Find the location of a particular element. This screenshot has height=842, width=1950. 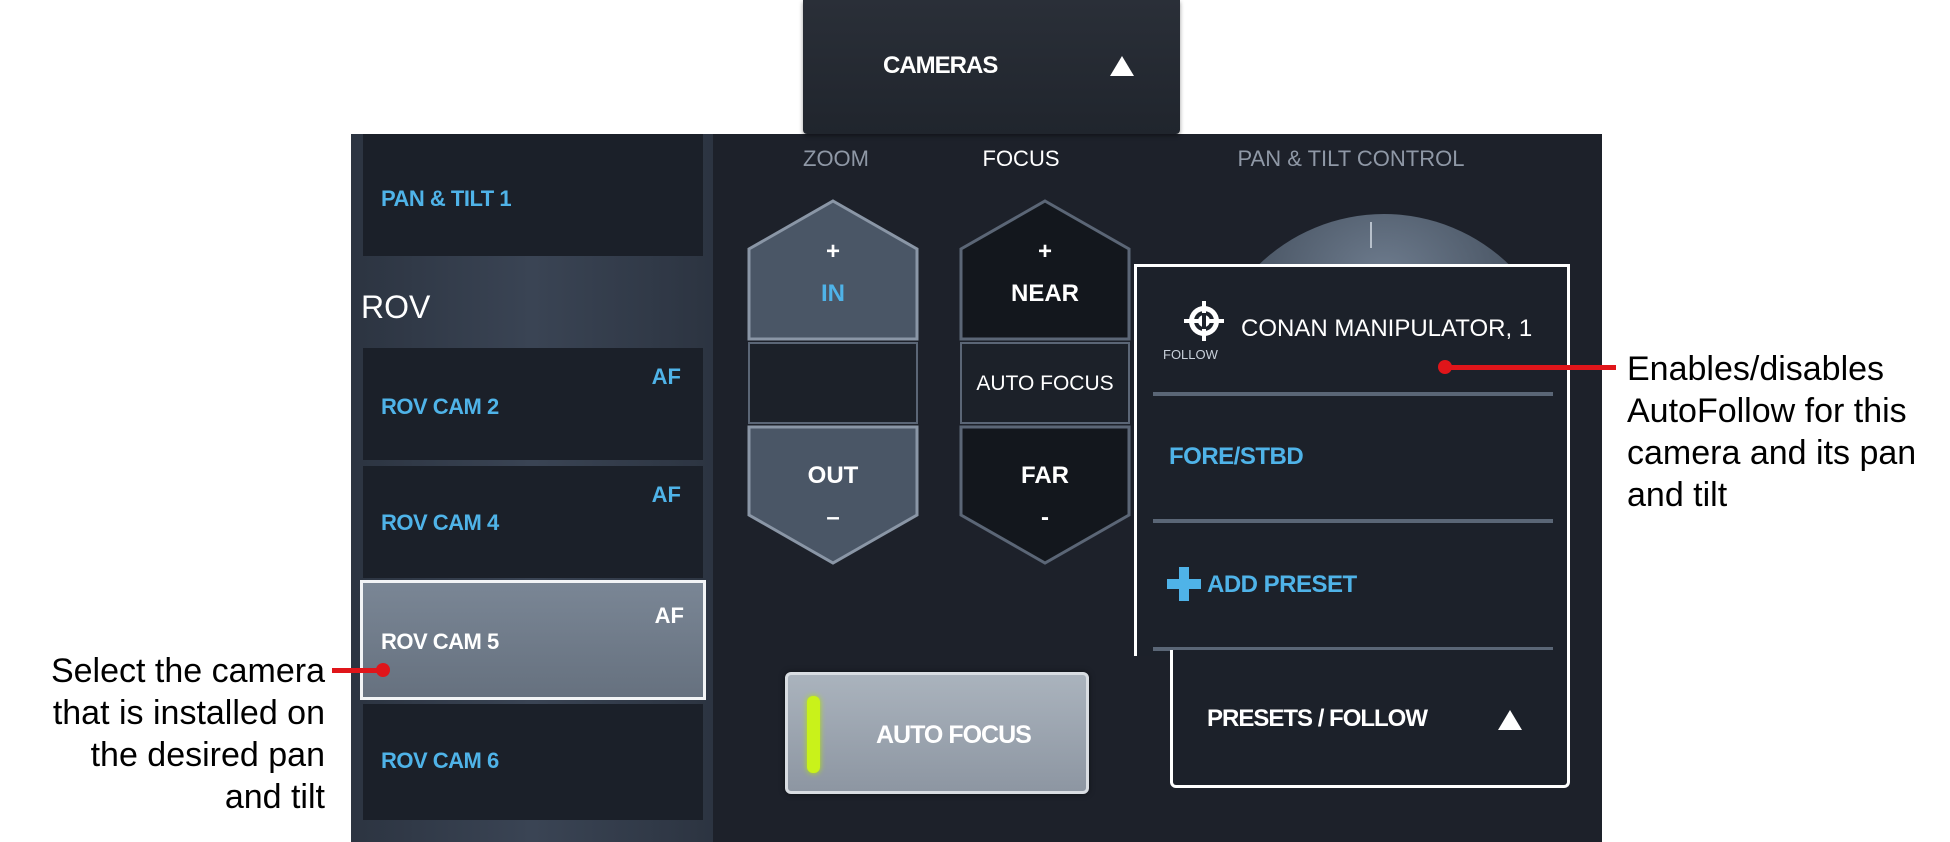

camera-item-label: ROV CAM 4 is located at coordinates (440, 522).